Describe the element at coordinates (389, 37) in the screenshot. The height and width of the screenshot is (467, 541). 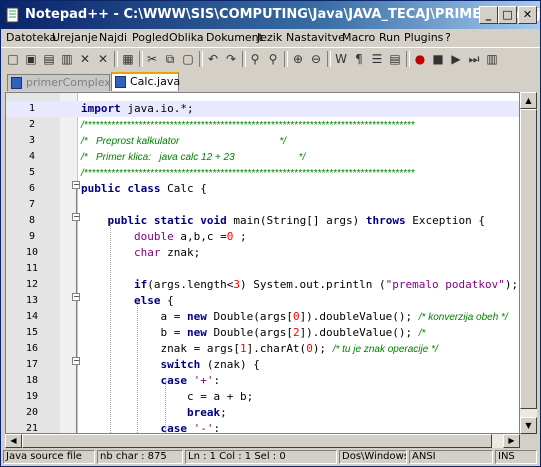
I see `menu-run: Run` at that location.